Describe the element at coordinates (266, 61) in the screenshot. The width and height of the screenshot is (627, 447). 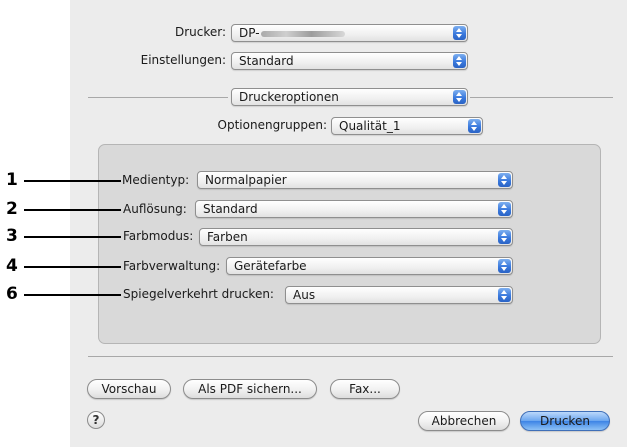
I see `settings-value: Standard` at that location.